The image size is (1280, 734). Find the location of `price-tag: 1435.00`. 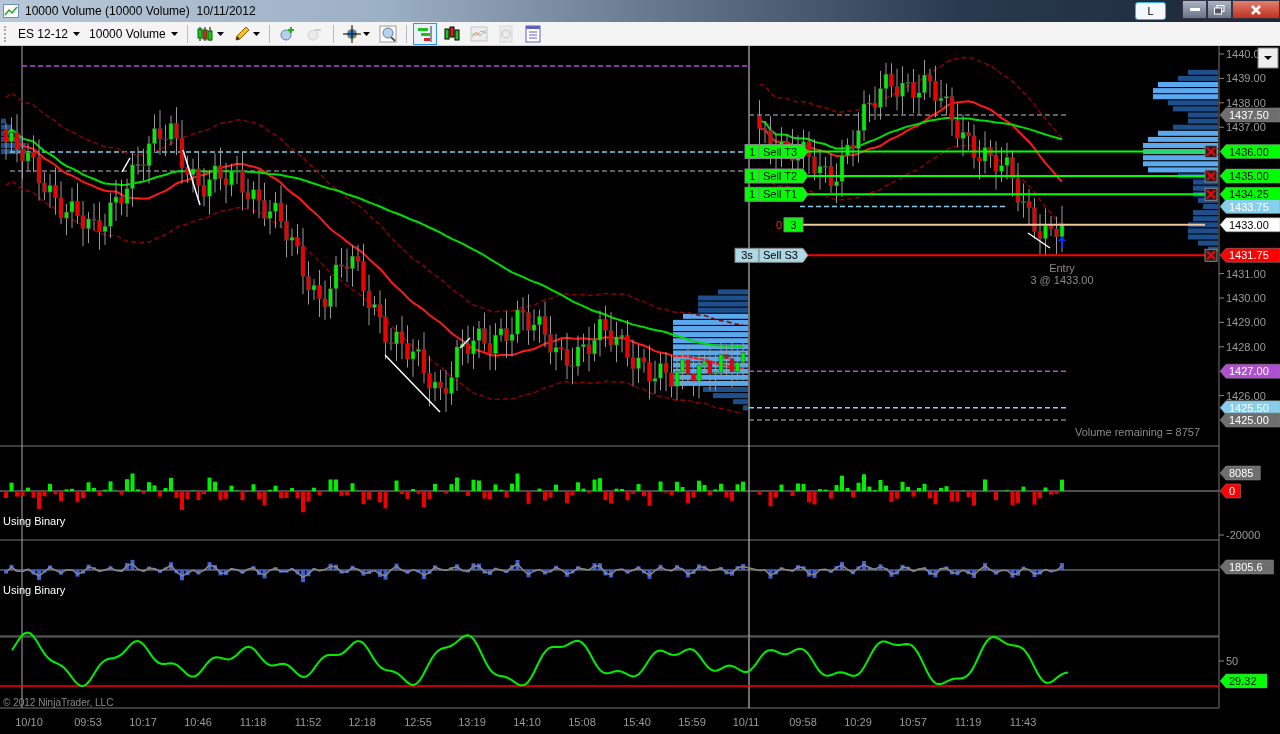

price-tag: 1435.00 is located at coordinates (1249, 176).